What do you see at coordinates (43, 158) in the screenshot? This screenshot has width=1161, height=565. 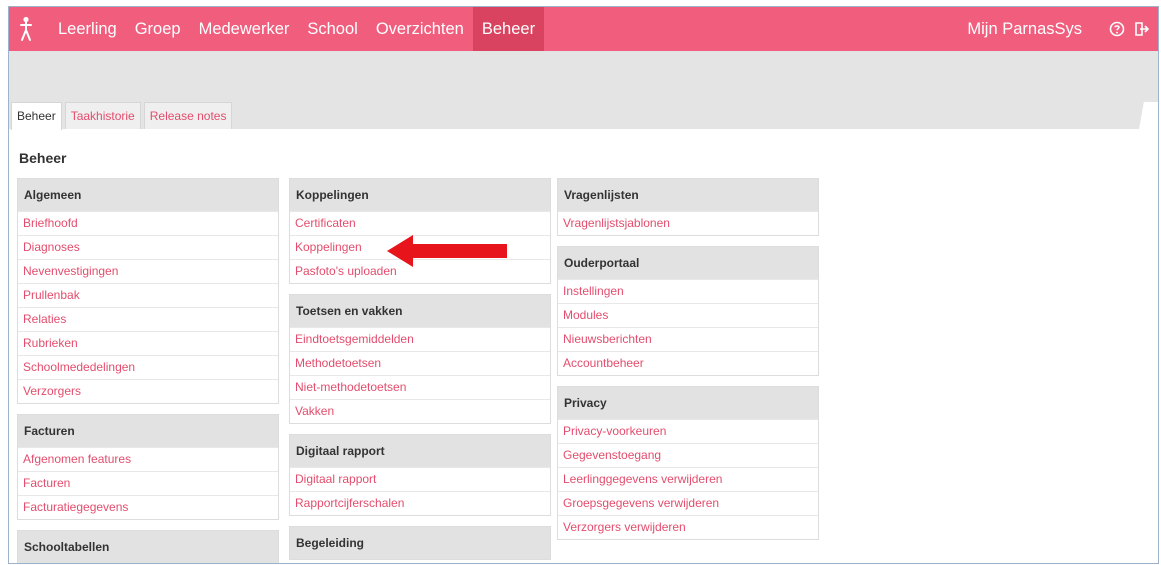 I see `page-title: Beheer` at bounding box center [43, 158].